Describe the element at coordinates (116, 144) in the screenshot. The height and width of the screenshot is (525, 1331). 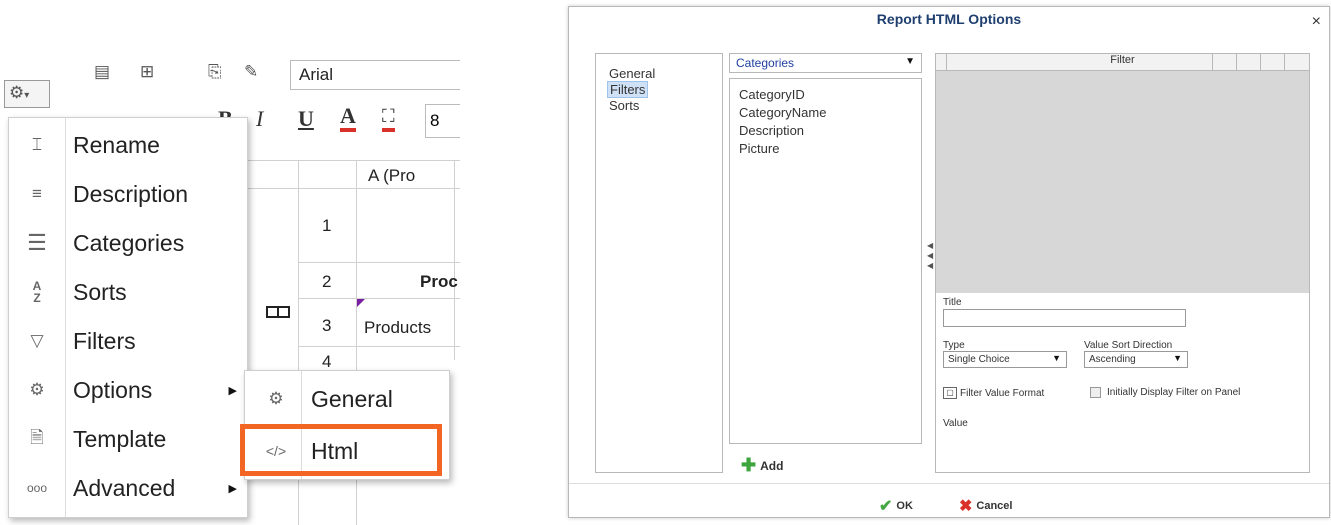
I see `menu-item-label: Rename` at that location.